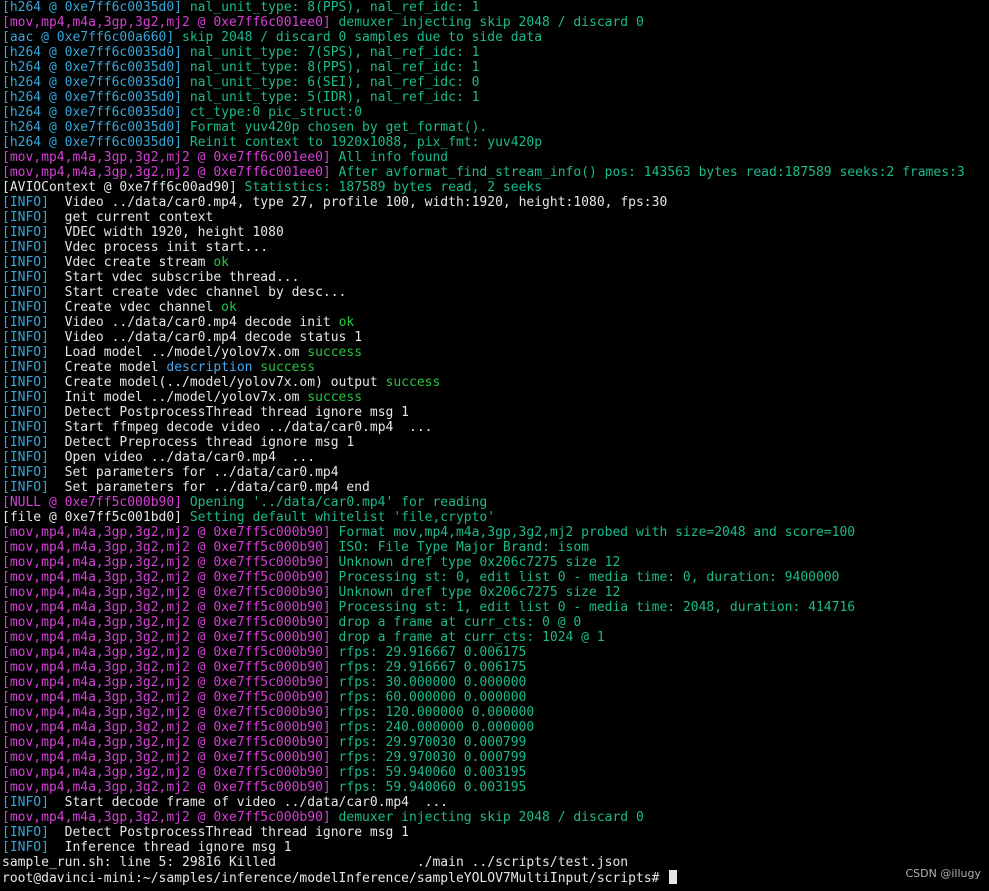 The height and width of the screenshot is (891, 989). Describe the element at coordinates (92, 37) in the screenshot. I see `terminal-segment: [aac @ 0xe7ff6c00a660]` at that location.